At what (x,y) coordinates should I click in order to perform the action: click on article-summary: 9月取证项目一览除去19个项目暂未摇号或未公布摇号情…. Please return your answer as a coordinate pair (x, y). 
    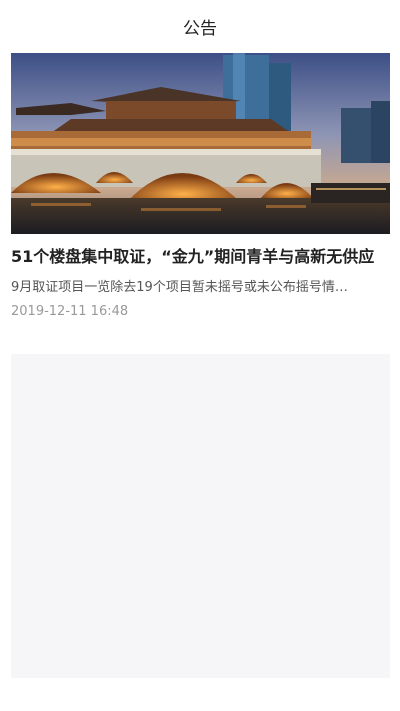
    Looking at the image, I should click on (179, 287).